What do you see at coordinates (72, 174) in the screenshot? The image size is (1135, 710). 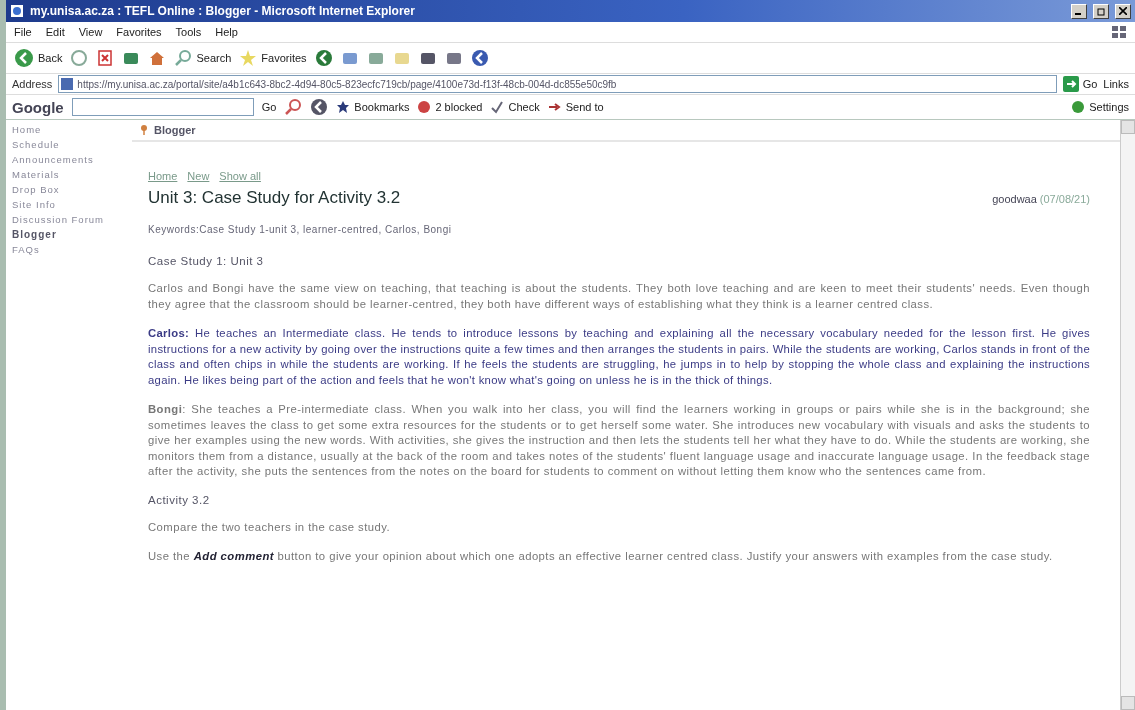 I see `sidebar-item: Materials` at bounding box center [72, 174].